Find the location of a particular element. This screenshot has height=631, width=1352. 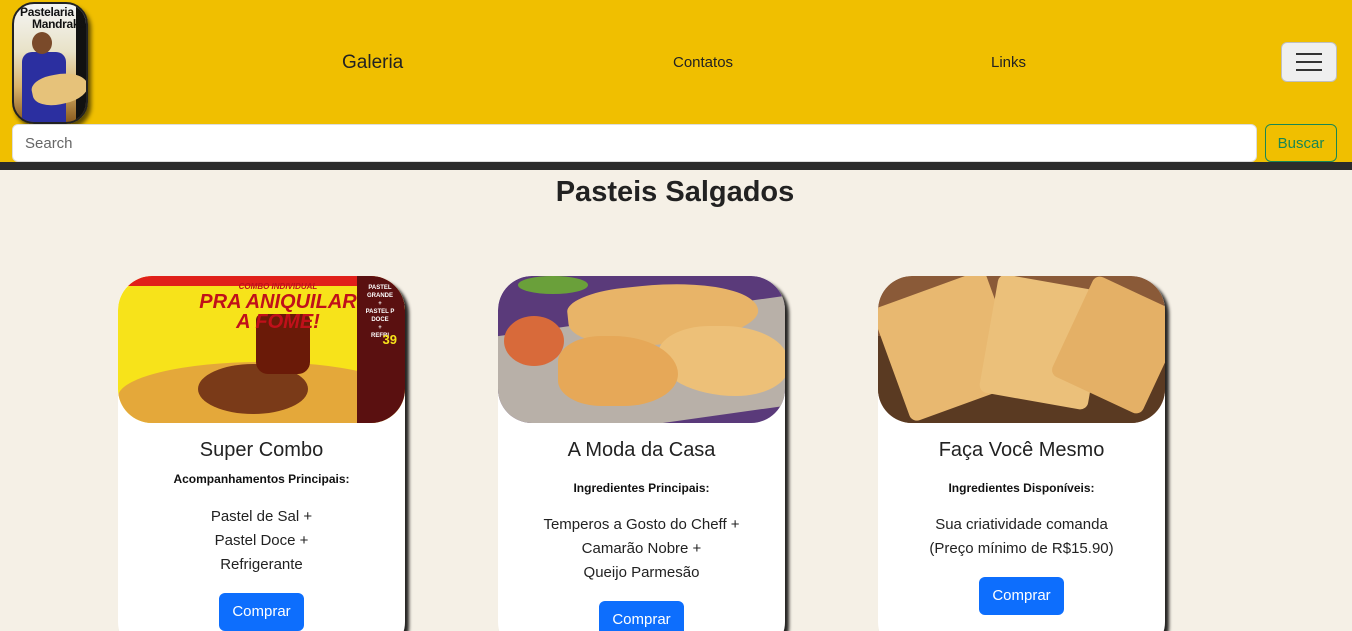

nav-link-galeria: Galeria is located at coordinates (372, 63).